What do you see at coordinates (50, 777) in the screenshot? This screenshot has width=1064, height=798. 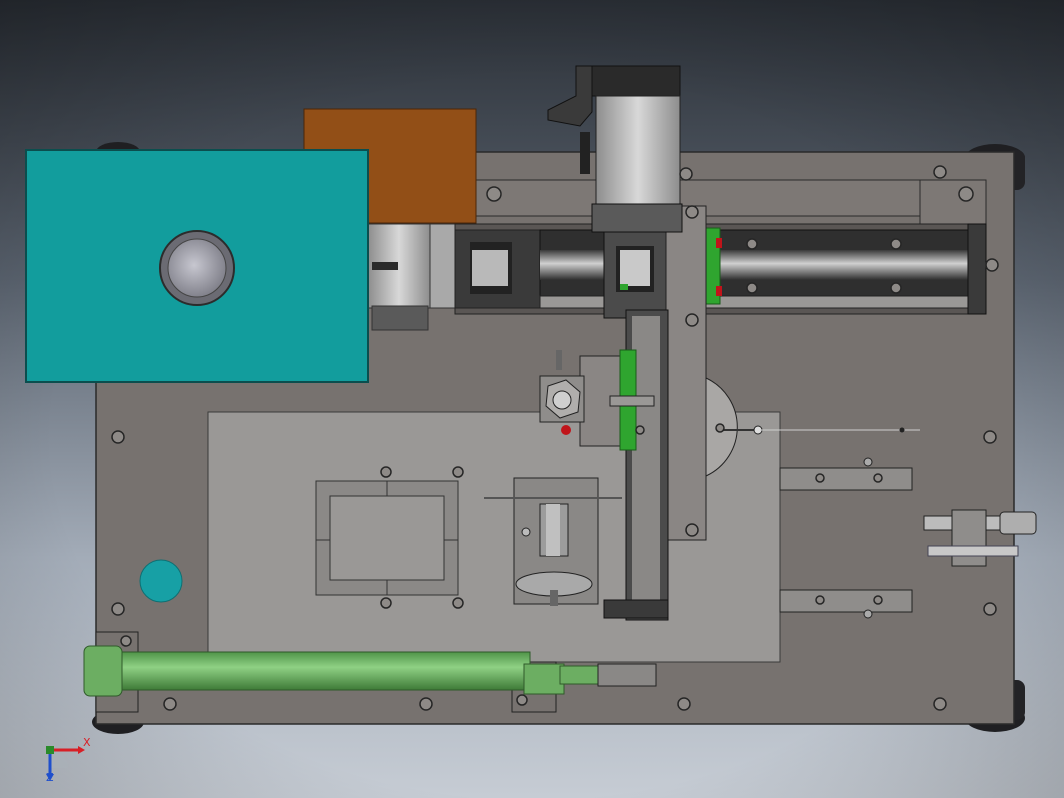 I see `triad-z-label: Z` at bounding box center [50, 777].